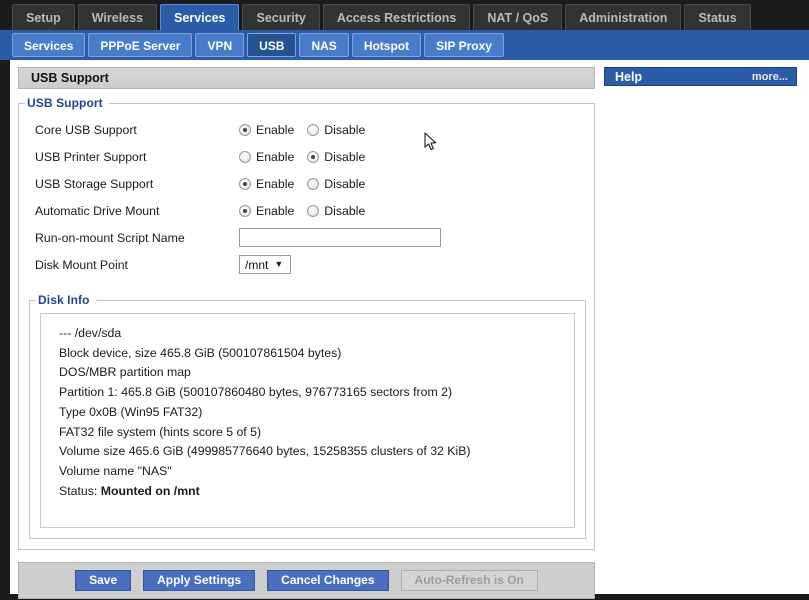 Image resolution: width=809 pixels, height=600 pixels. Describe the element at coordinates (257, 264) in the screenshot. I see `disk-mount-point-value: /mnt` at that location.